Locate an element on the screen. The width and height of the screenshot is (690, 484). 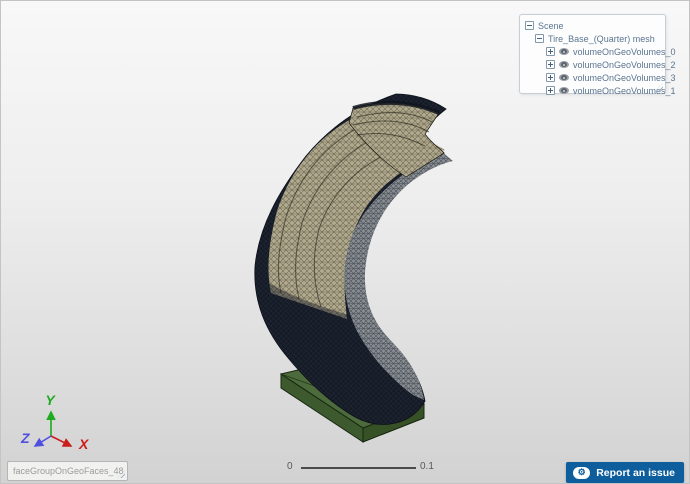
selection-name-label: faceGroupOnGeoFaces_48 is located at coordinates (68, 471).